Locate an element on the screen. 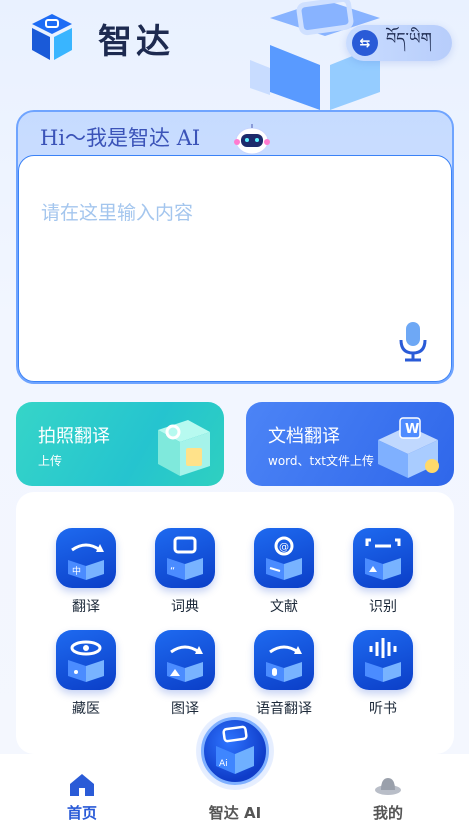 The width and height of the screenshot is (469, 821). literature-icon: @ is located at coordinates (284, 558).